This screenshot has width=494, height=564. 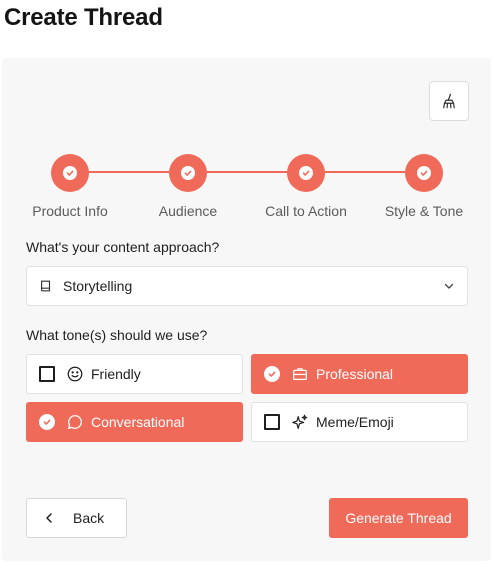 I want to click on step-product-info: Product Info, so click(x=70, y=186).